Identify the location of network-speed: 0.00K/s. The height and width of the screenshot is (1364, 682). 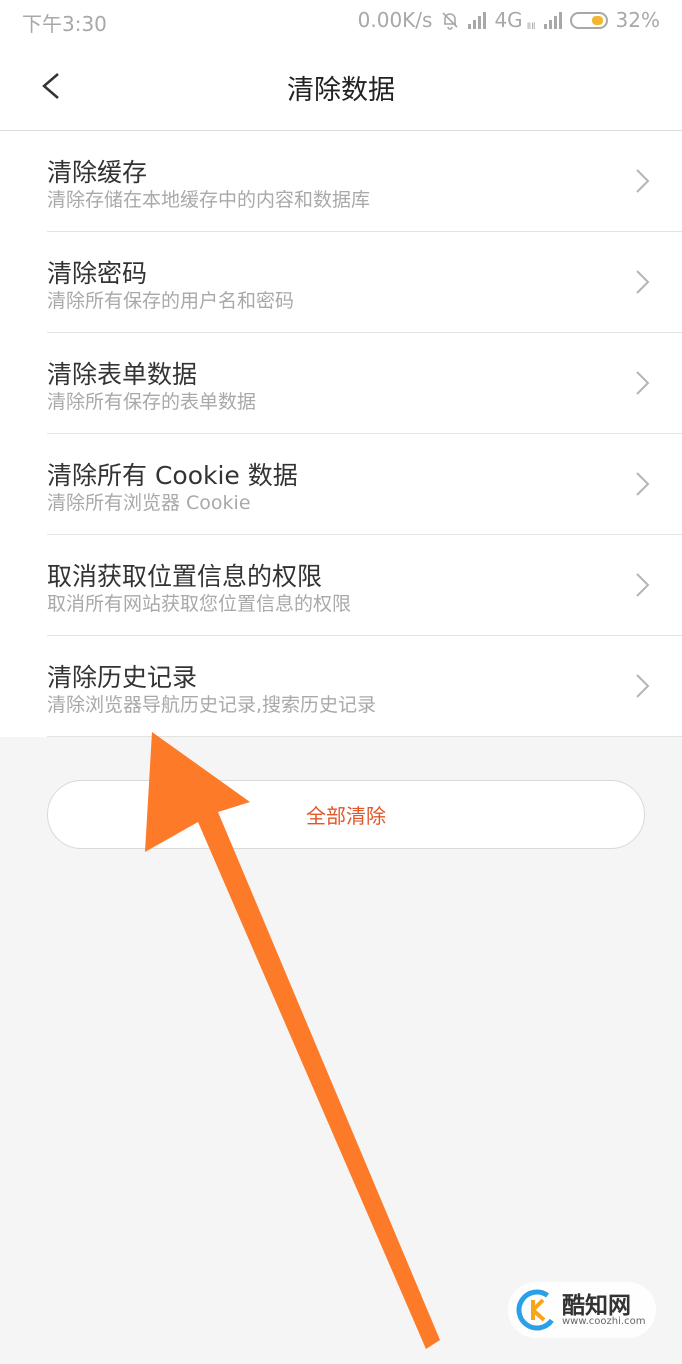
(395, 20).